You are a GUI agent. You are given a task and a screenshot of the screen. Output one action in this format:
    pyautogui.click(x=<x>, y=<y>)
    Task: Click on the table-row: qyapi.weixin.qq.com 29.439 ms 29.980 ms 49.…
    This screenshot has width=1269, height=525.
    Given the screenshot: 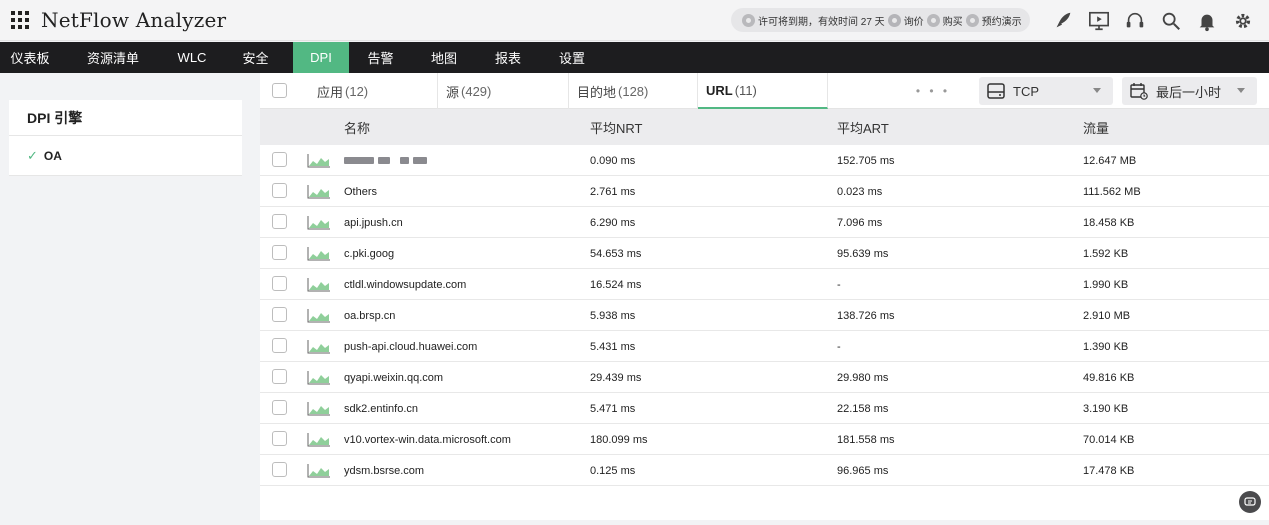 What is the action you would take?
    pyautogui.click(x=764, y=377)
    